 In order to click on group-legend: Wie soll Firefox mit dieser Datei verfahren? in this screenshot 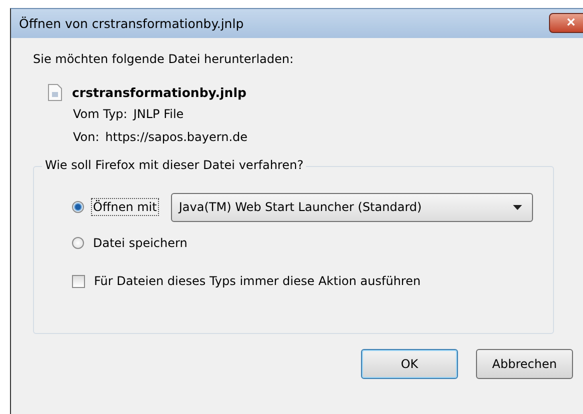, I will do `click(174, 165)`.